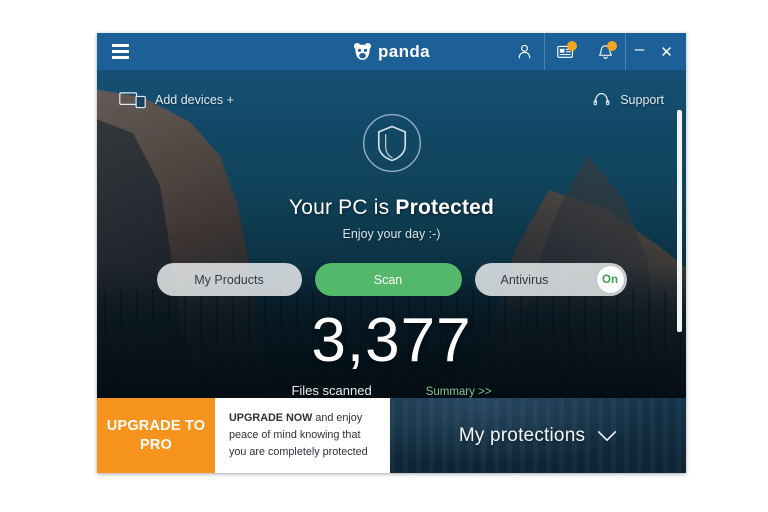 The image size is (768, 512). Describe the element at coordinates (445, 207) in the screenshot. I see `status-emphasis: Protected` at that location.